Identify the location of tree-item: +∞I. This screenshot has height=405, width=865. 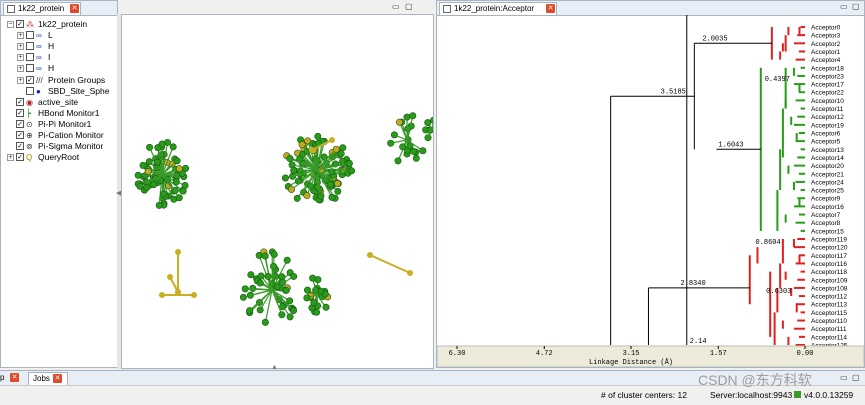
(63, 57).